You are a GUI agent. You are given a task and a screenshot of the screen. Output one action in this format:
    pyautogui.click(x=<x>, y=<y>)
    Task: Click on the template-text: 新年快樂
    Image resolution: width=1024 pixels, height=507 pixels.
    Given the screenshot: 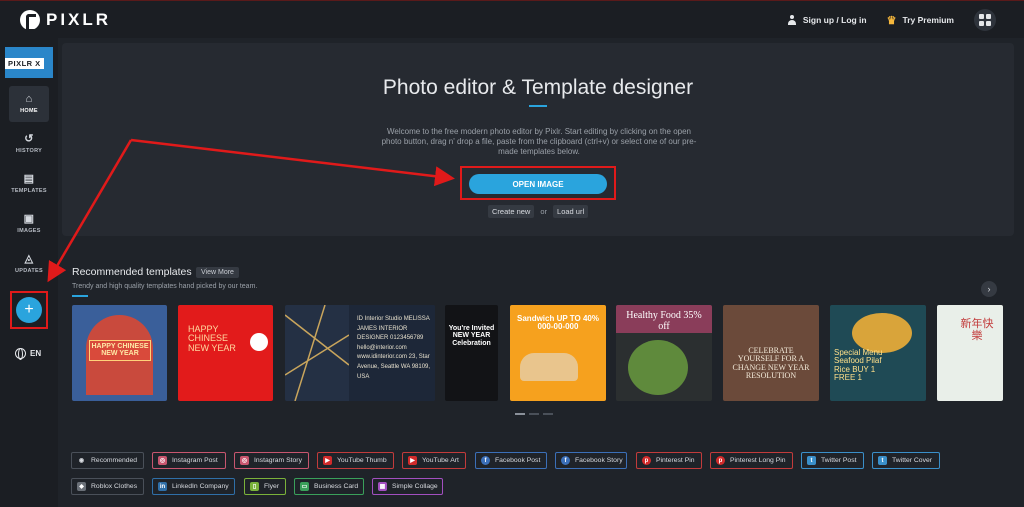 What is the action you would take?
    pyautogui.click(x=977, y=330)
    